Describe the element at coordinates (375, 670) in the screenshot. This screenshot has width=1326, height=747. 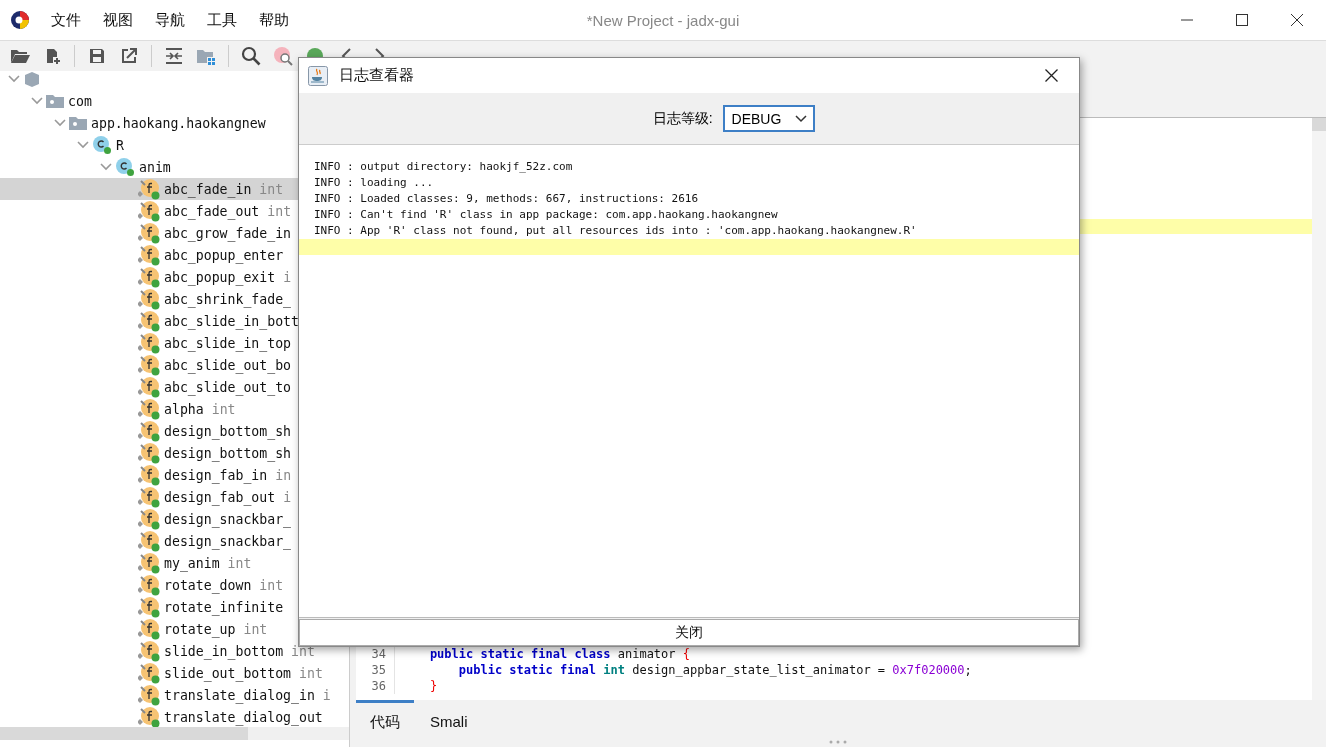
I see `line-number: 35` at that location.